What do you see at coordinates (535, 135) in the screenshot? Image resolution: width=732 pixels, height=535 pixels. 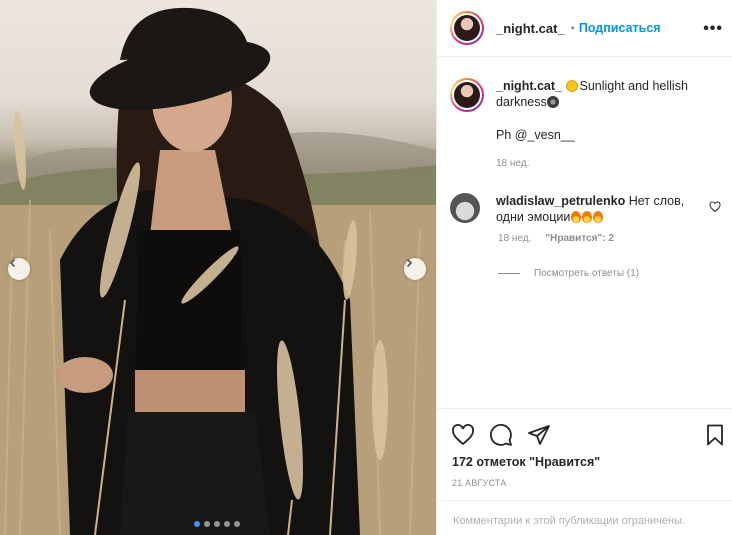 I see `caption-credit: Ph @_vesn__` at bounding box center [535, 135].